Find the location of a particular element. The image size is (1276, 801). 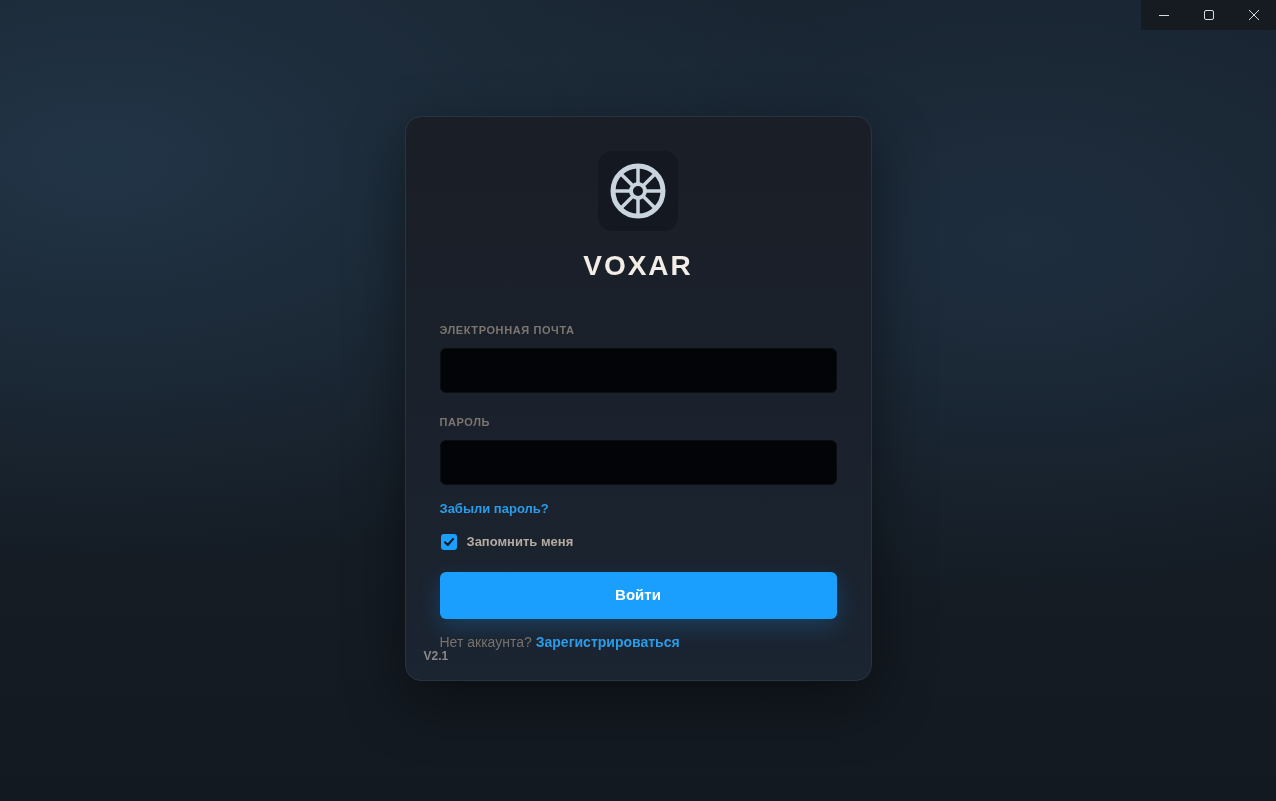

wheel-icon is located at coordinates (638, 190).